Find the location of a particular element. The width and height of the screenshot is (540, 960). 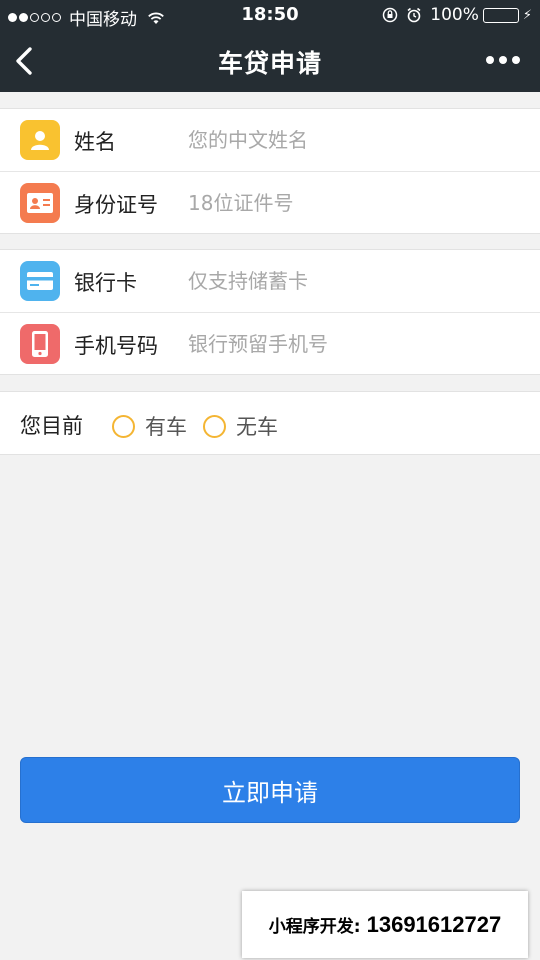

contact-badge: 小程序开发: 13691612727 is located at coordinates (385, 924).